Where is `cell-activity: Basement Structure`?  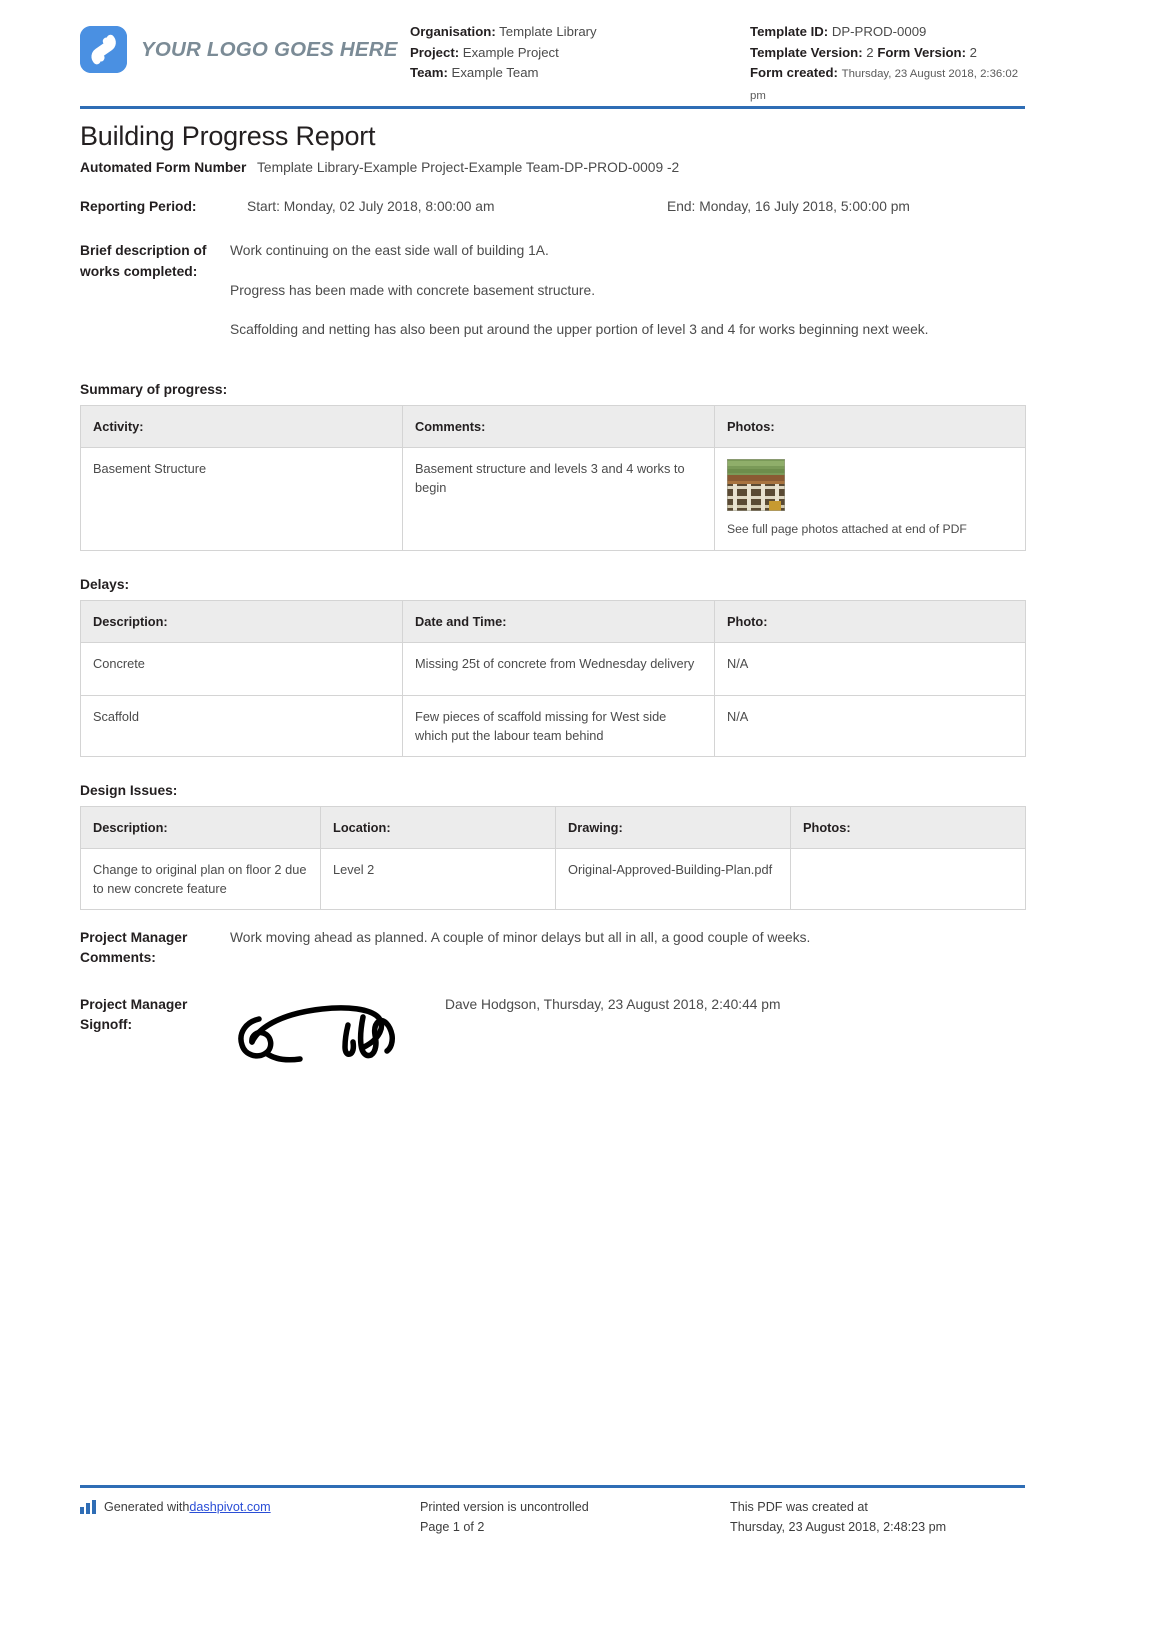
cell-activity: Basement Structure is located at coordinates (241, 498).